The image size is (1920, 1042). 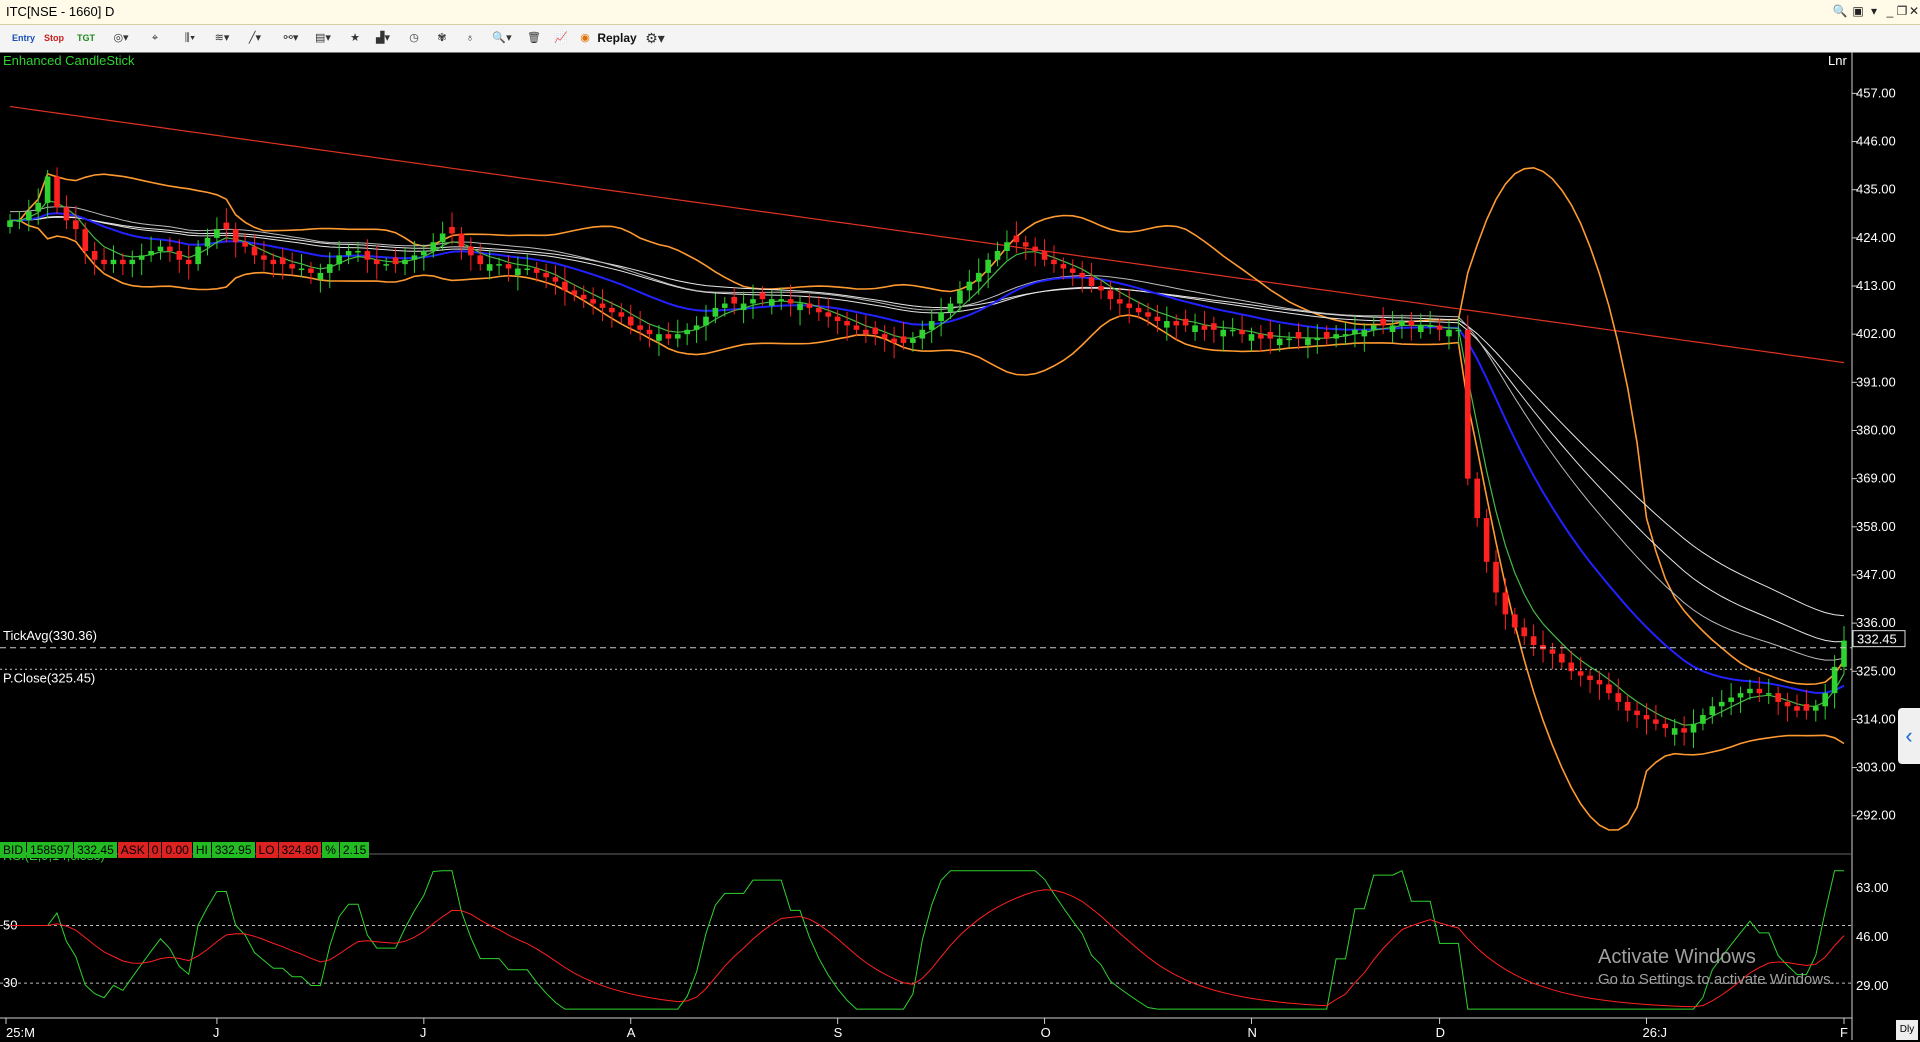 I want to click on trendline-icon: 📈, so click(x=561, y=38).